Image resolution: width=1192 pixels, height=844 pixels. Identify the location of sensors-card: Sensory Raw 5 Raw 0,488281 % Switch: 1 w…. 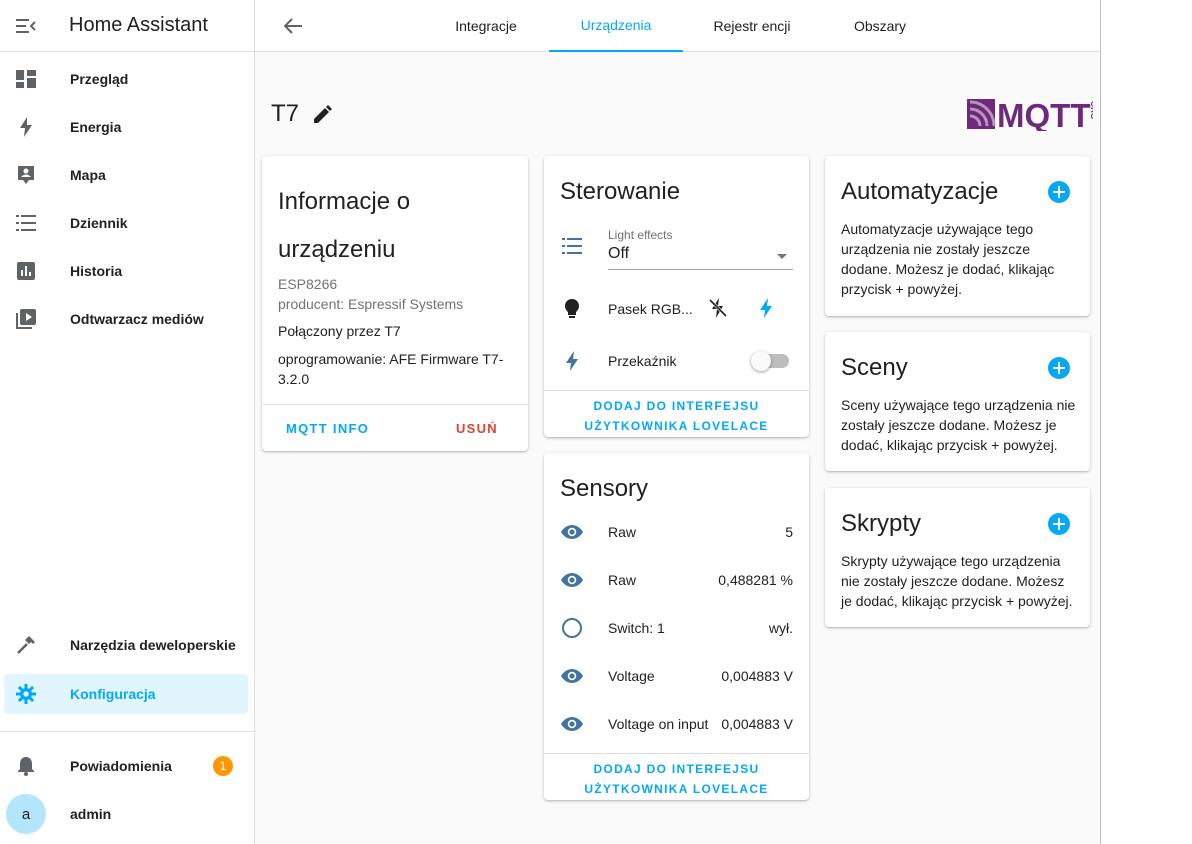
(676, 626).